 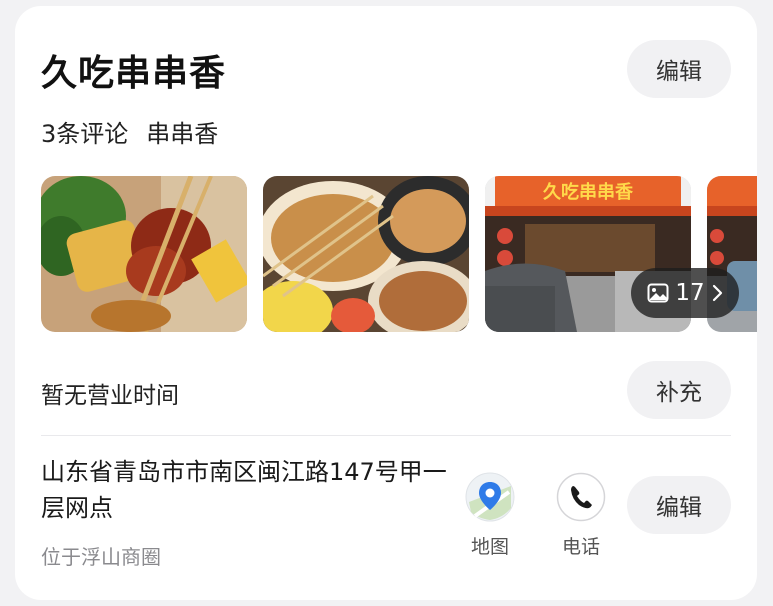 I want to click on photo-count-button: 17, so click(x=685, y=293).